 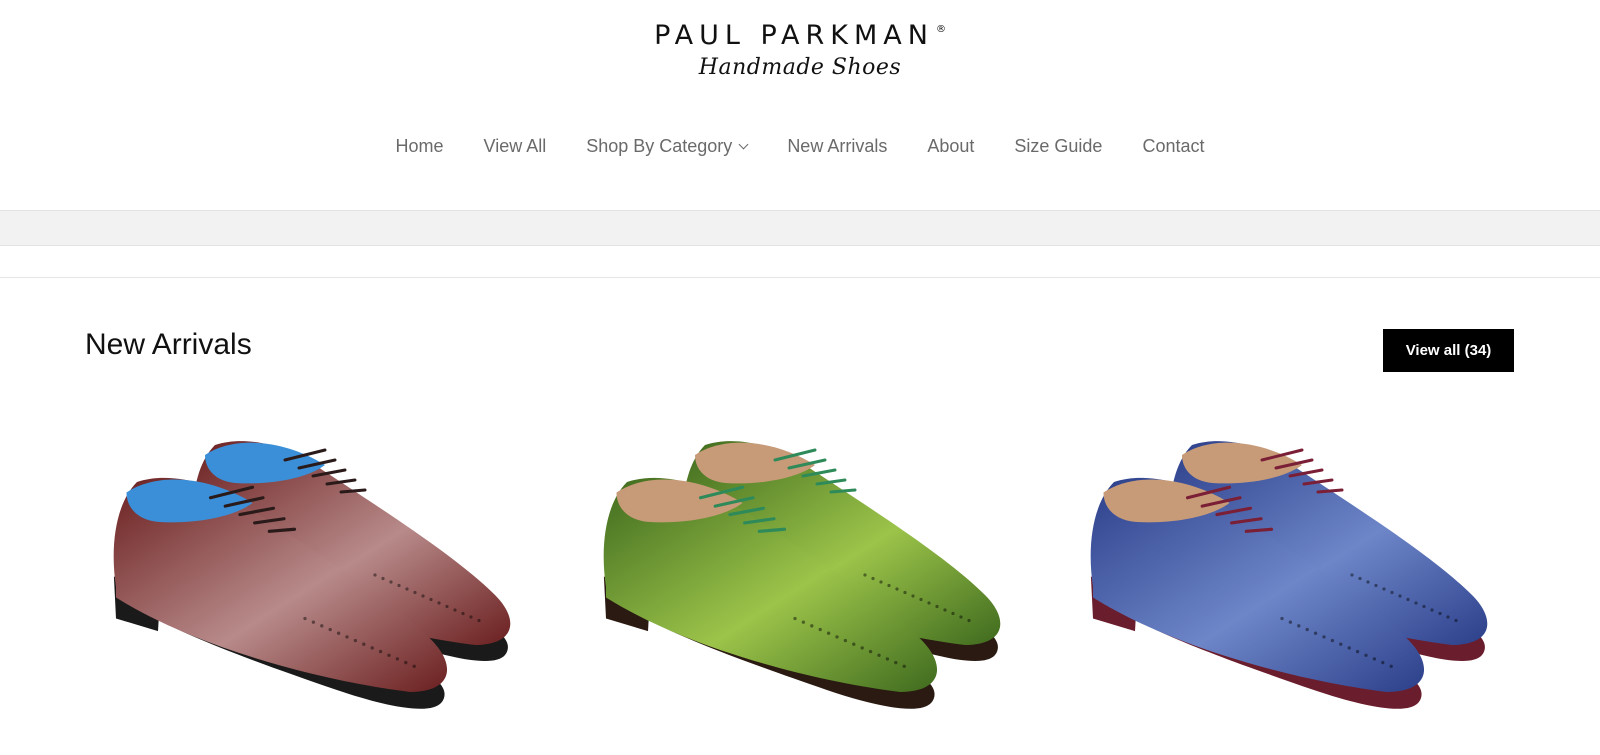 I want to click on section-divider, so click(x=800, y=277).